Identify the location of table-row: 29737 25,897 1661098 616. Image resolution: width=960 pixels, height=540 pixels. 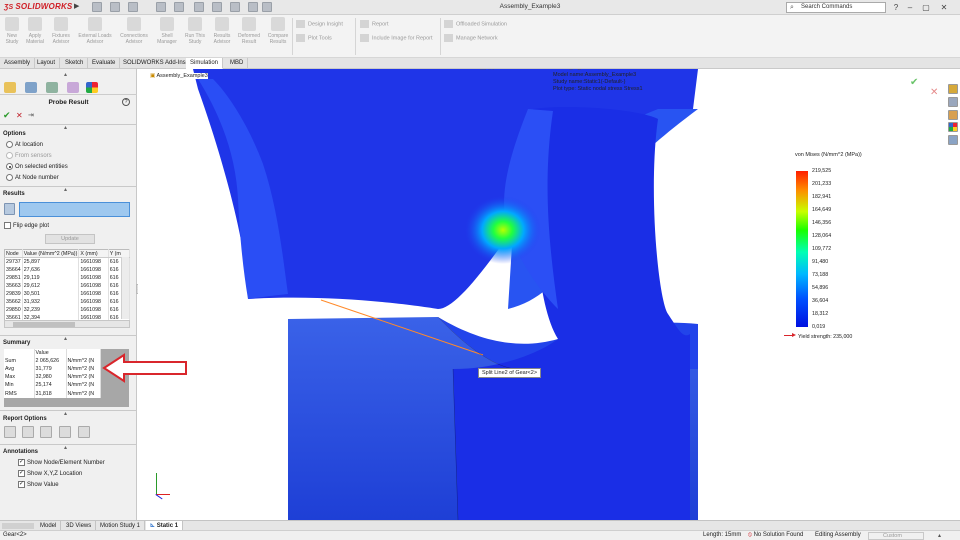
(67, 261).